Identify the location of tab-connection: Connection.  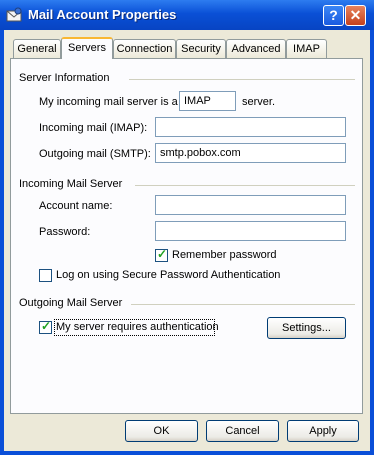
(144, 48).